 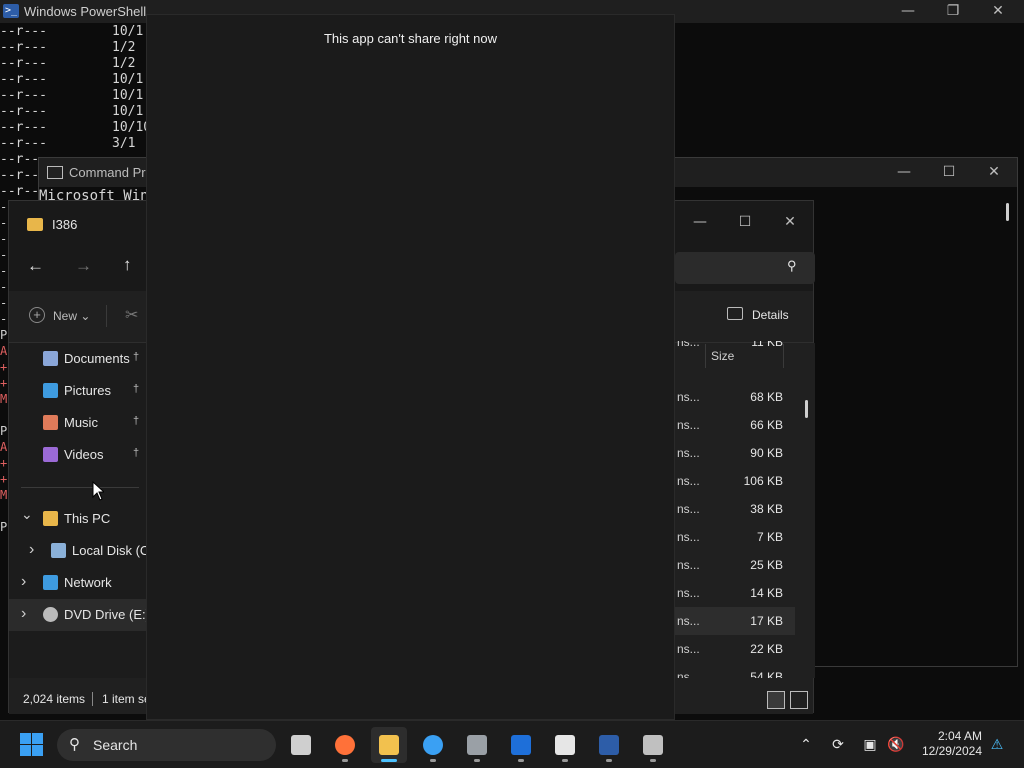 I want to click on taskbar-app-file-explorer, so click(x=389, y=745).